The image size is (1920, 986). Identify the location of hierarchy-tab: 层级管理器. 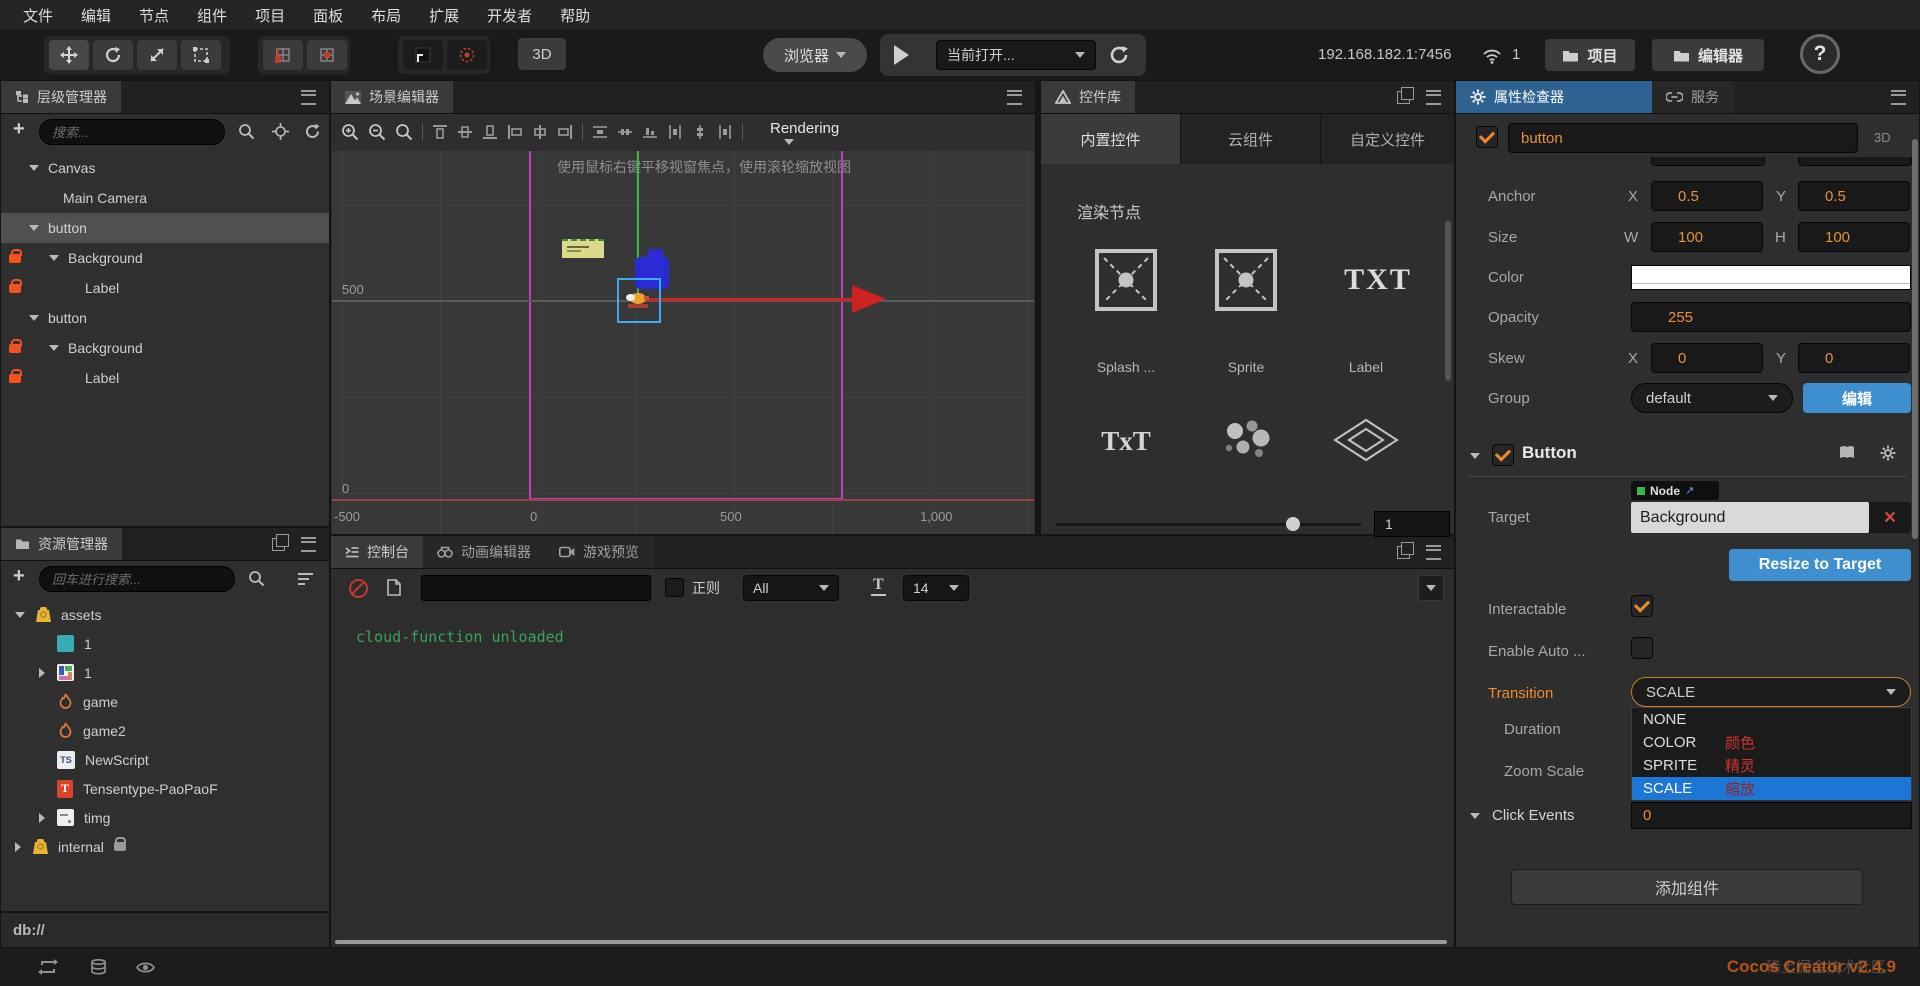
(61, 97).